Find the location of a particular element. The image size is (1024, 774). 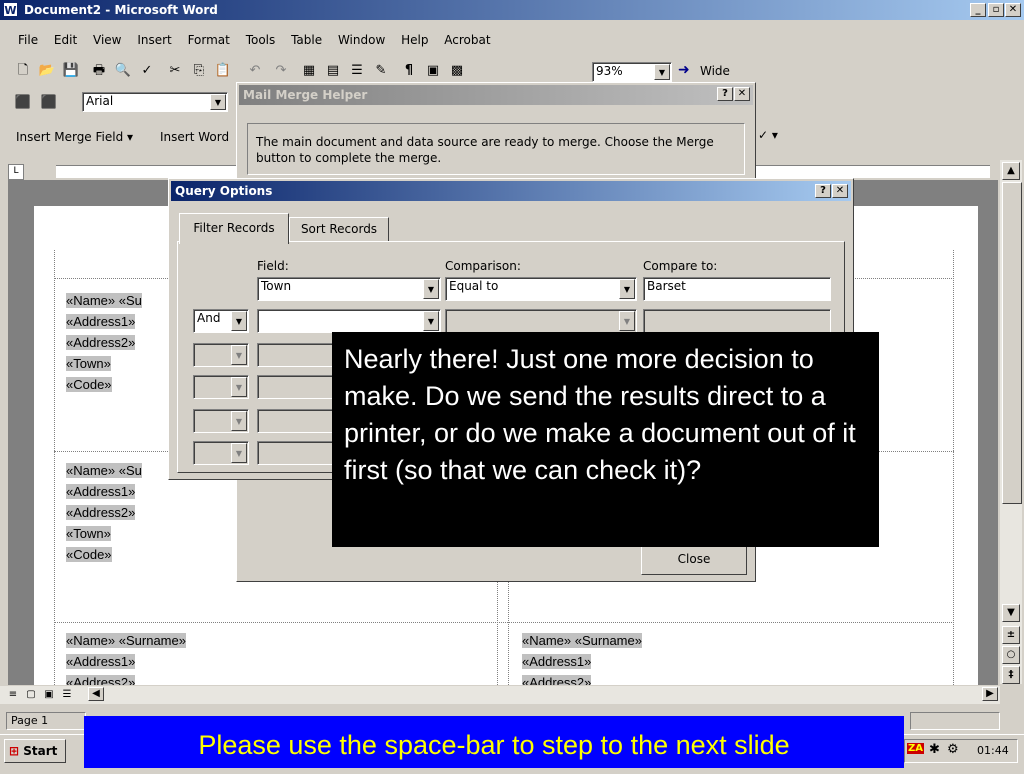

insert-word-field-button: Insert Word is located at coordinates (194, 137).